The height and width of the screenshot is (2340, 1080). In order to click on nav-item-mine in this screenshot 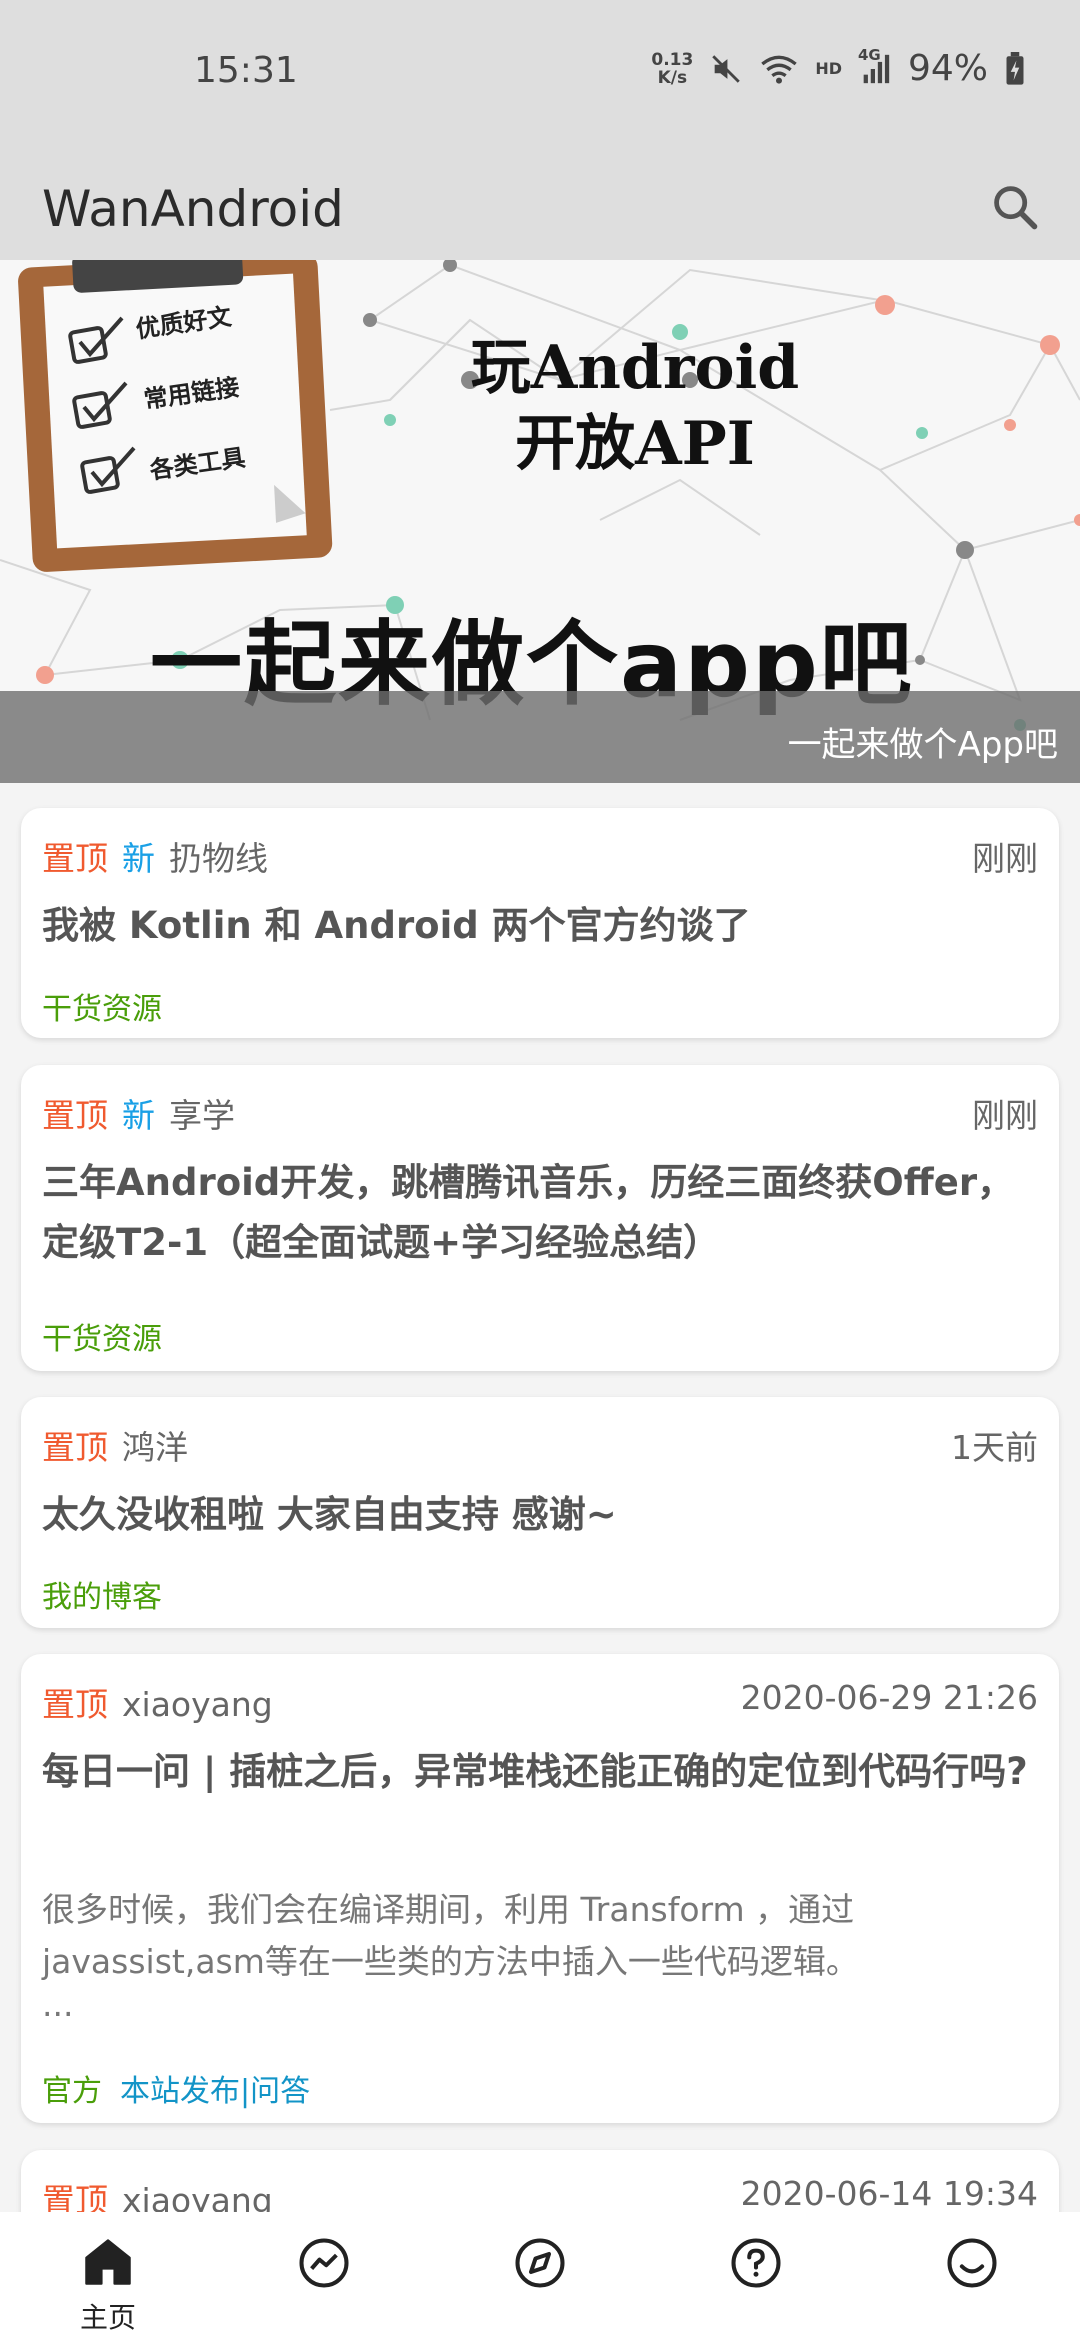, I will do `click(972, 2265)`.